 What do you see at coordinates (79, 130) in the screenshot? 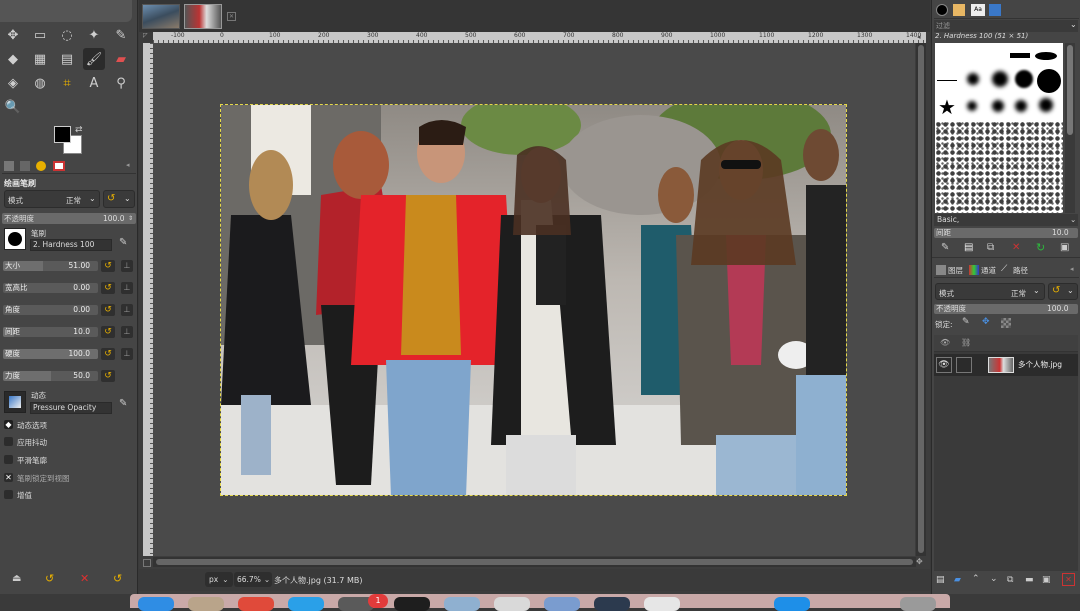
I see `swap-colors-icon: ⇄` at bounding box center [79, 130].